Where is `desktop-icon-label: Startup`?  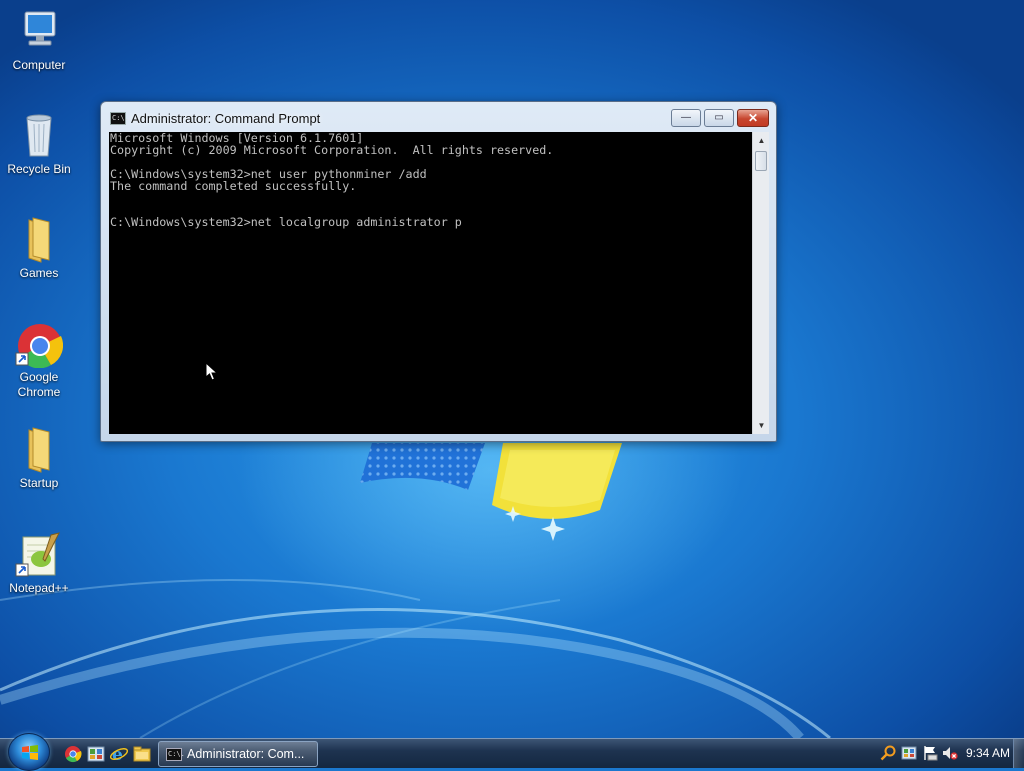
desktop-icon-label: Startup is located at coordinates (39, 483).